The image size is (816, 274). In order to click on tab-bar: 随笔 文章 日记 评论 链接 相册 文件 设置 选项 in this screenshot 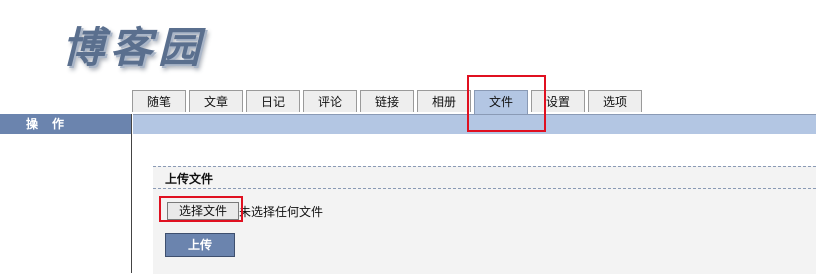, I will do `click(388, 102)`.